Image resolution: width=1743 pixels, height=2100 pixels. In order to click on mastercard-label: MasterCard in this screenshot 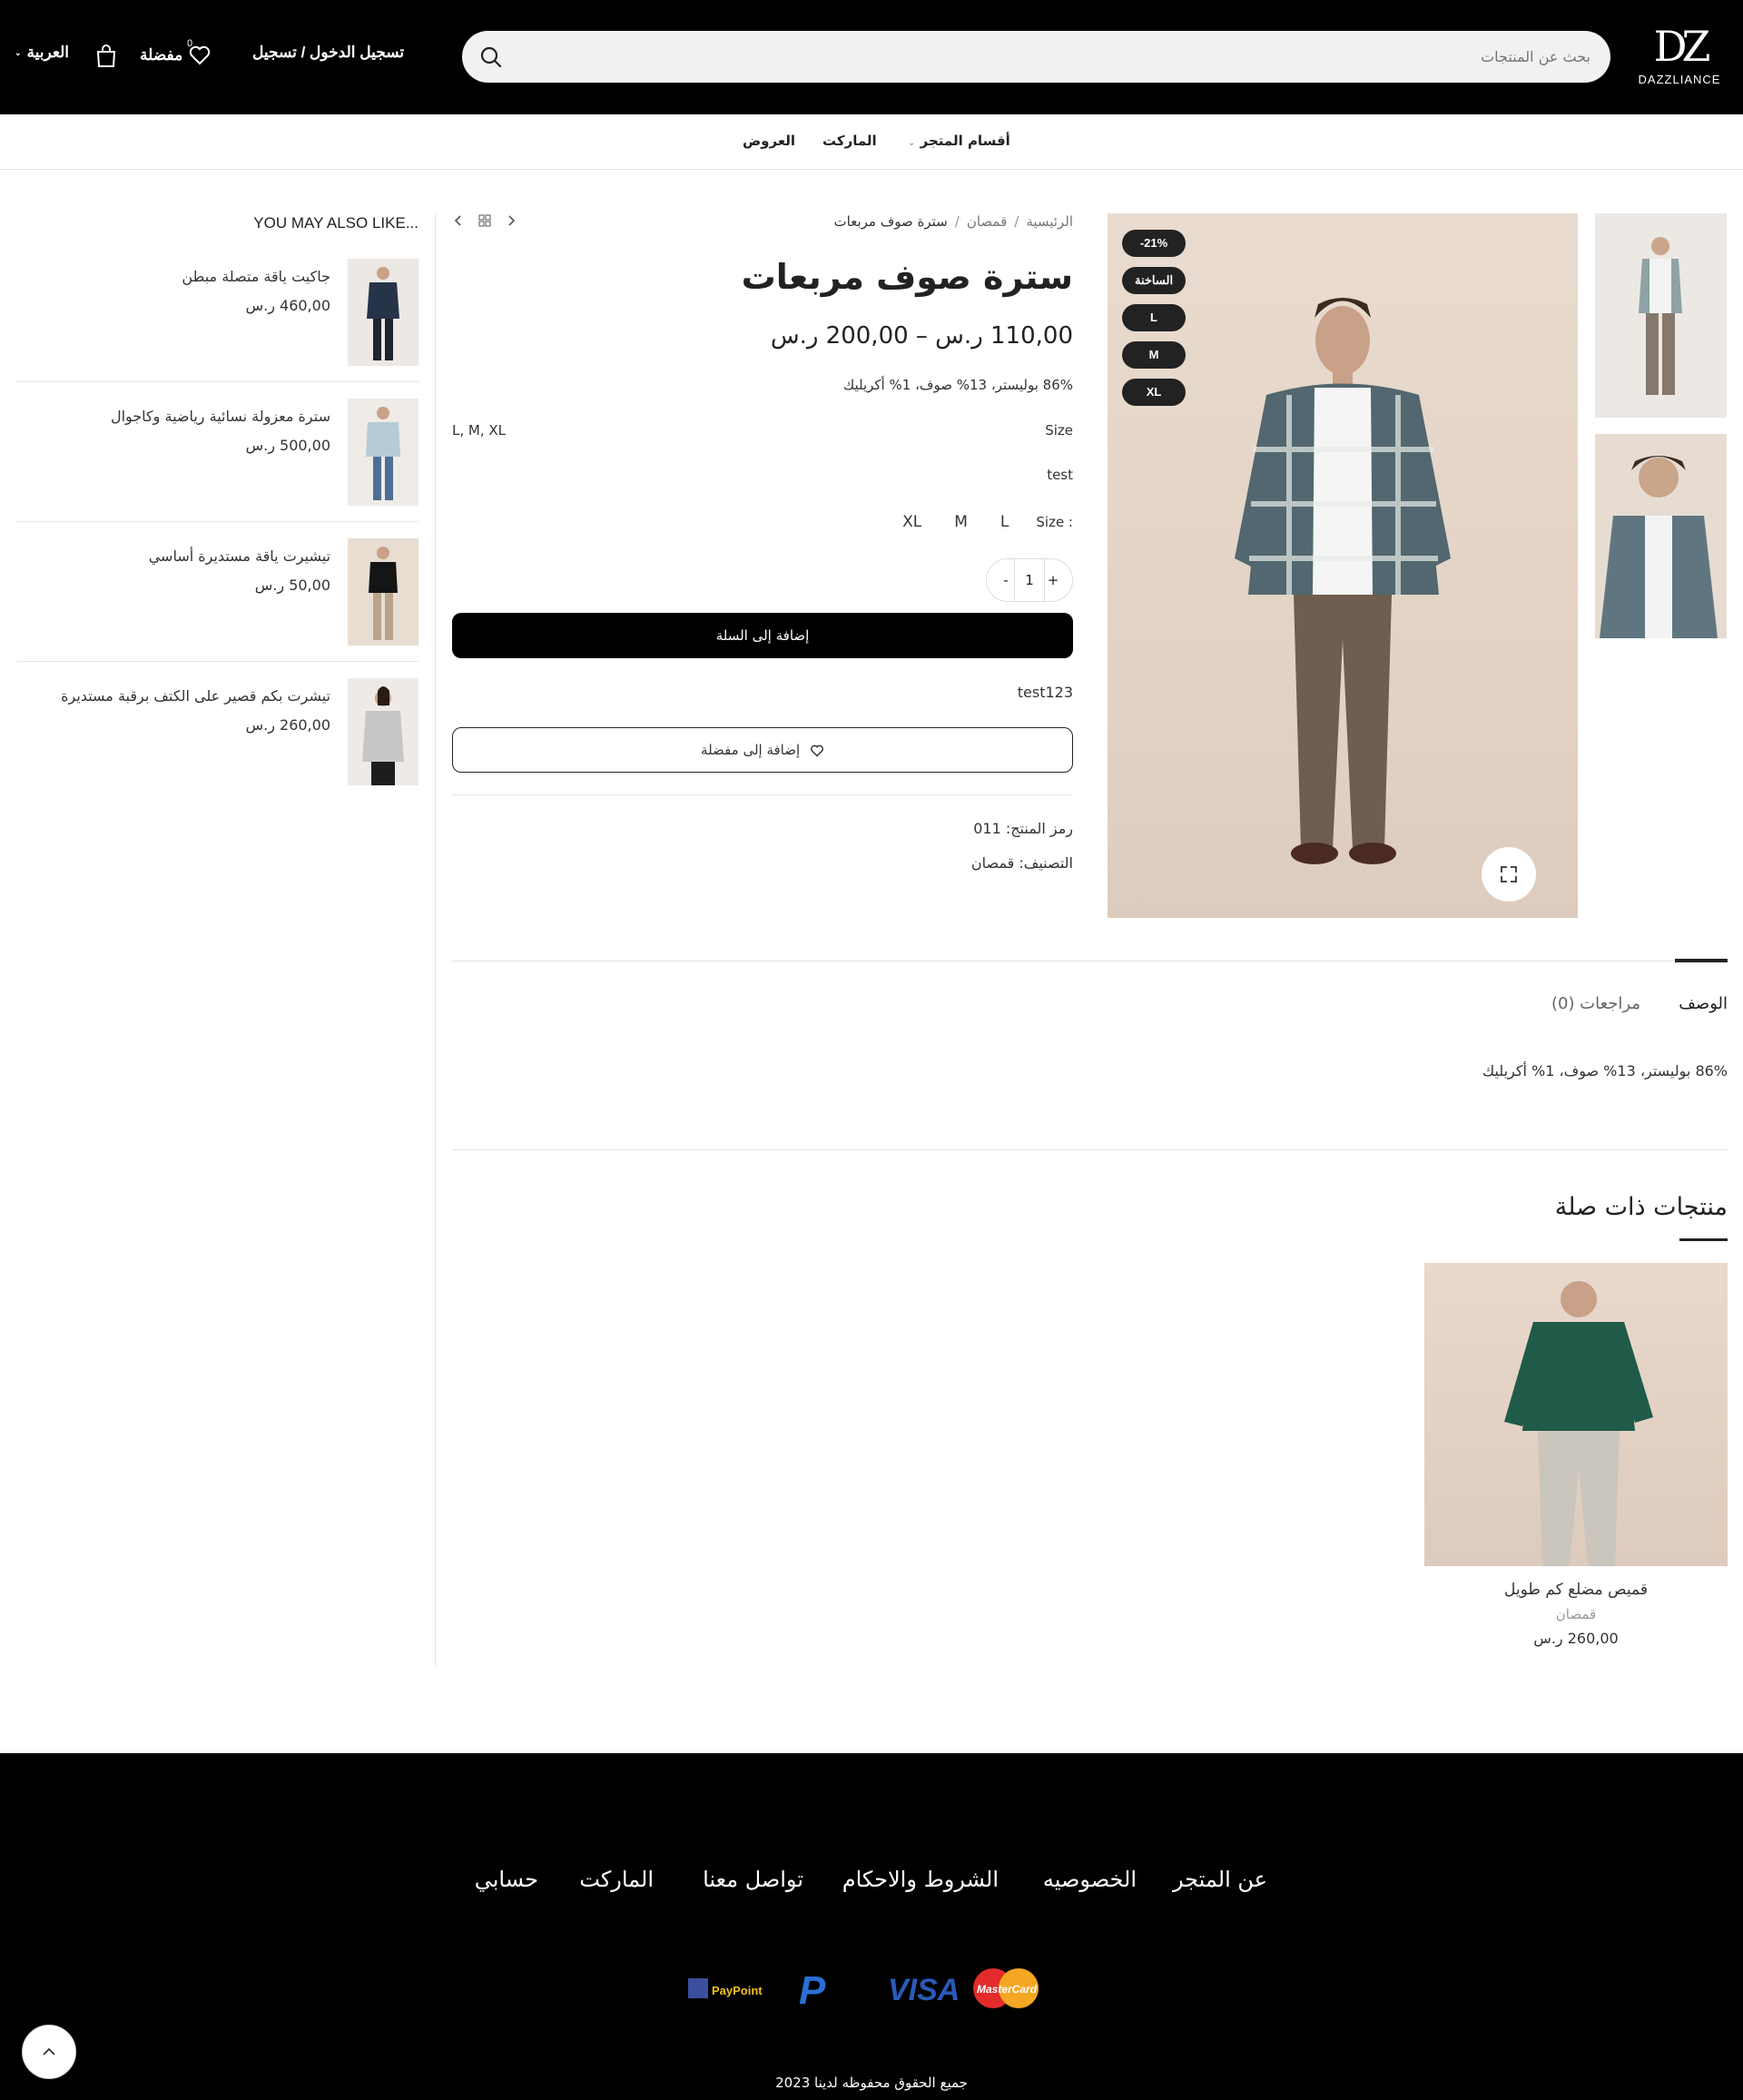, I will do `click(1007, 1990)`.